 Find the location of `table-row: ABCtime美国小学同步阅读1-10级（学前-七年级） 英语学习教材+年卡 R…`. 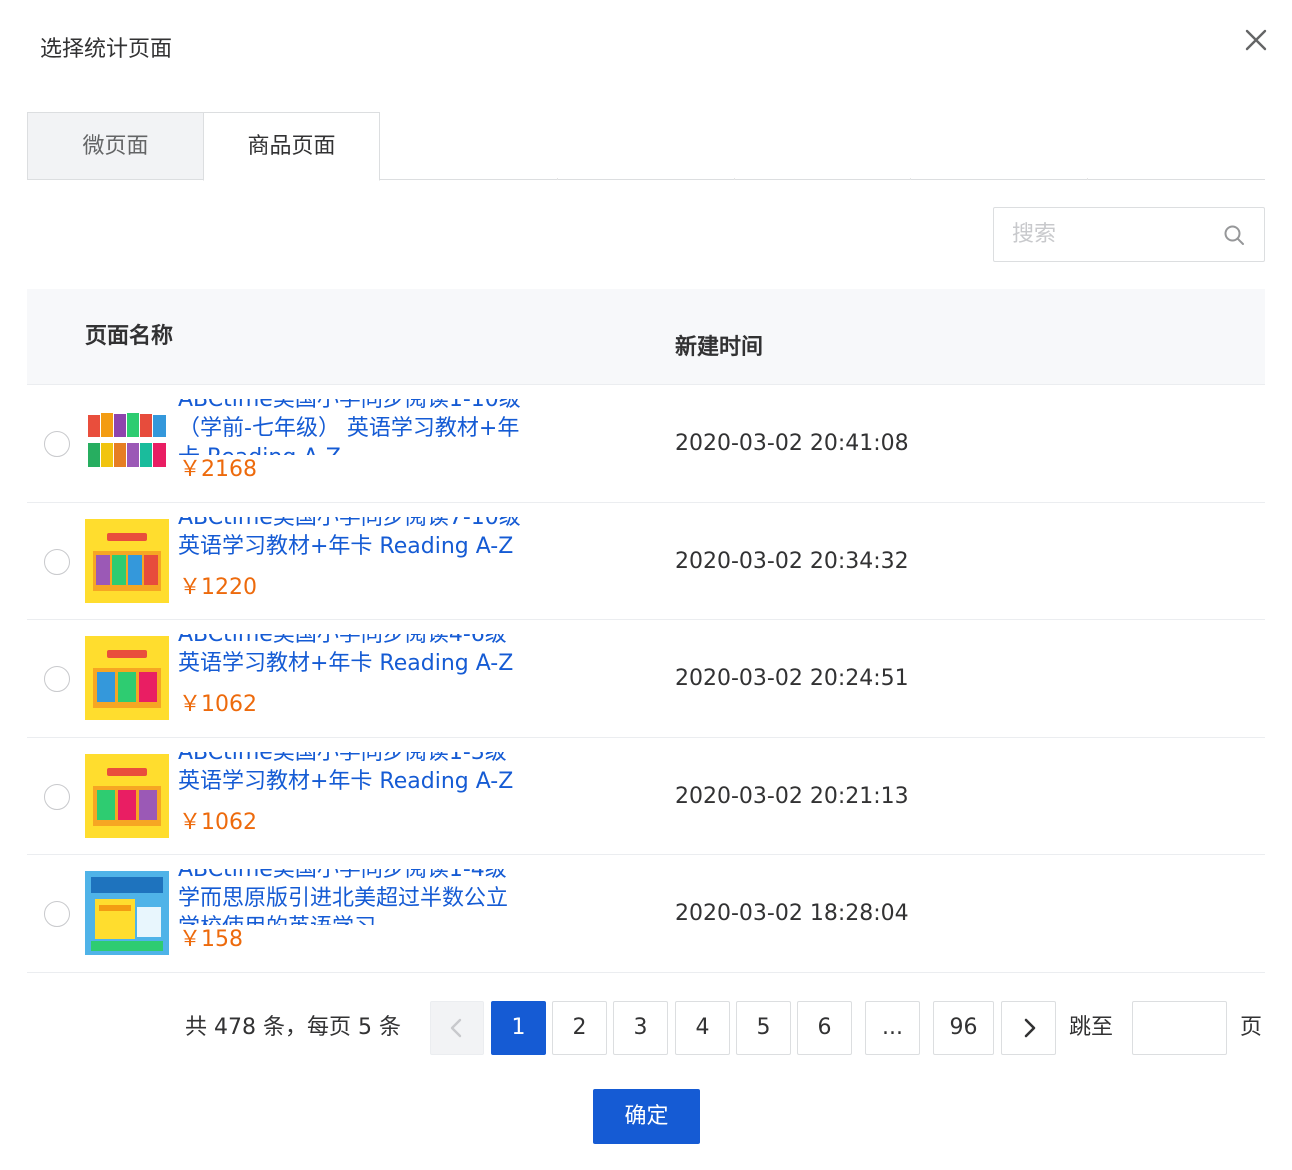

table-row: ABCtime美国小学同步阅读1-10级（学前-七年级） 英语学习教材+年卡 R… is located at coordinates (646, 444).